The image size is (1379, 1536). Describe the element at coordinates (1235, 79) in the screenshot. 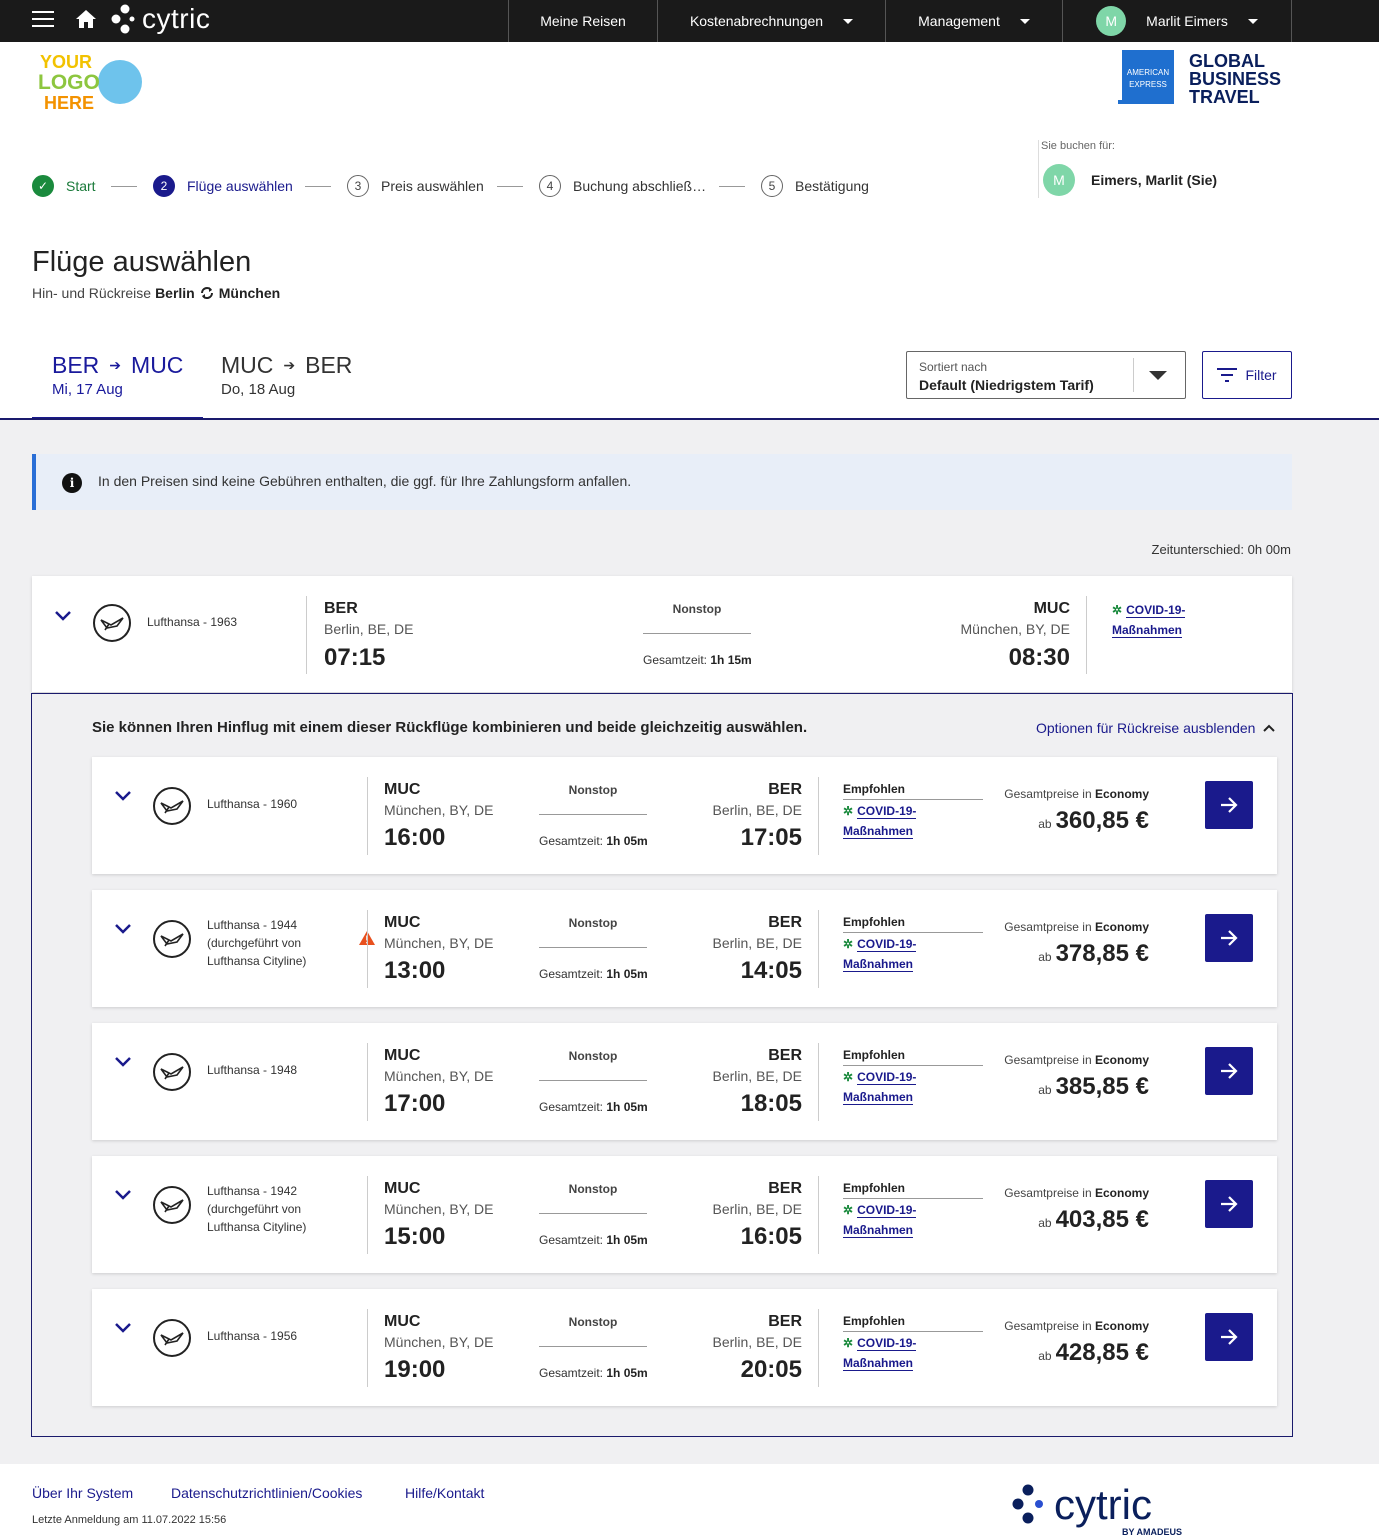

I see `logo-line: BUSINESS` at that location.